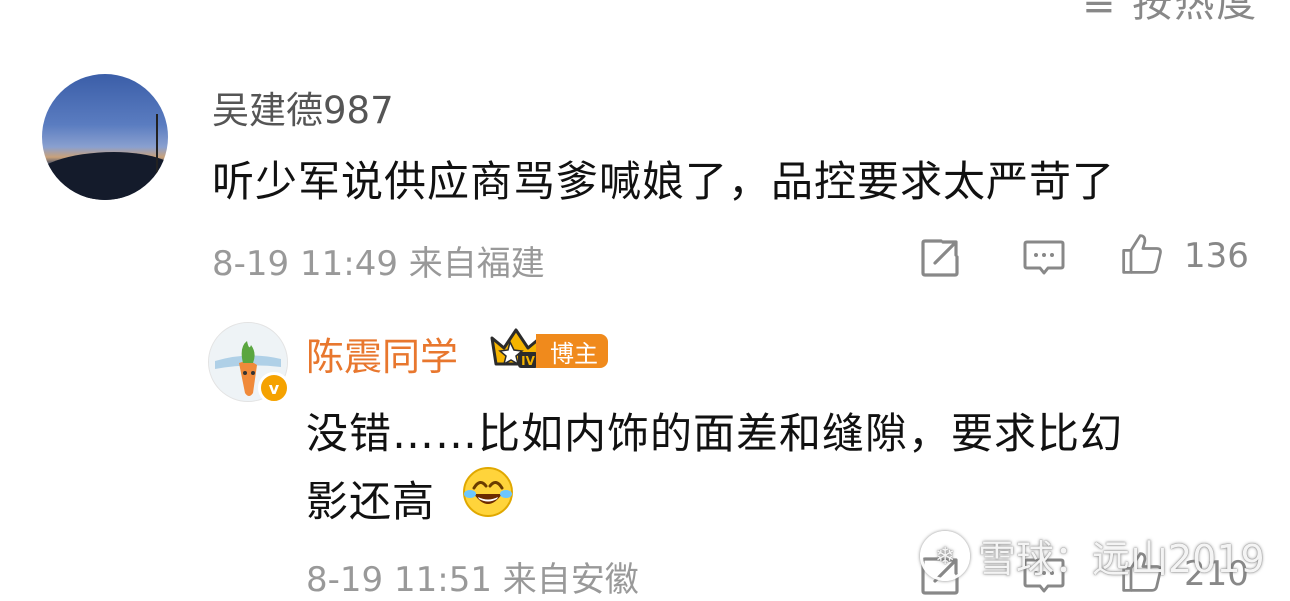 Image resolution: width=1290 pixels, height=601 pixels. Describe the element at coordinates (305, 264) in the screenshot. I see `comment-time: 8-19 11:49` at that location.